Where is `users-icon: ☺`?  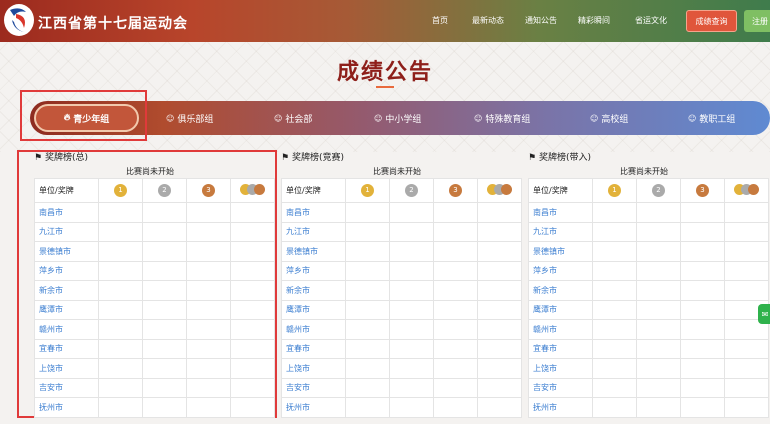
users-icon: ☺ is located at coordinates (594, 118).